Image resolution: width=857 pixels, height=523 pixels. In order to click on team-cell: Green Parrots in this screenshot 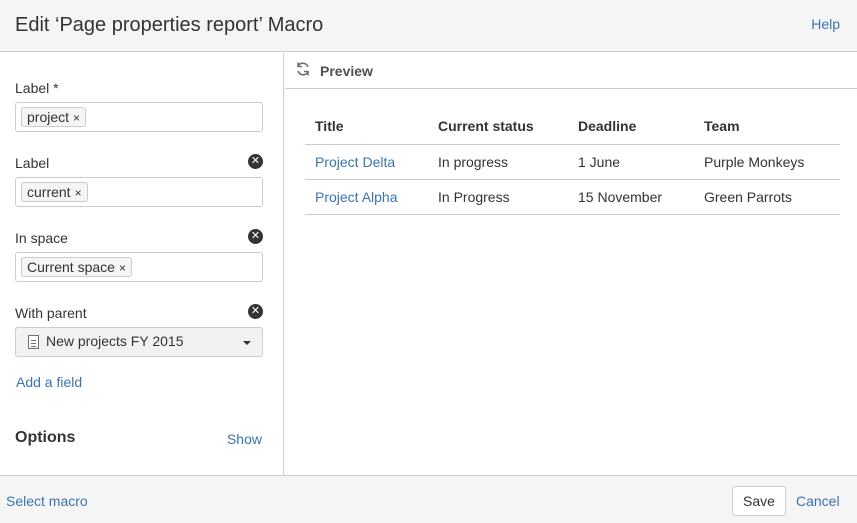, I will do `click(767, 197)`.